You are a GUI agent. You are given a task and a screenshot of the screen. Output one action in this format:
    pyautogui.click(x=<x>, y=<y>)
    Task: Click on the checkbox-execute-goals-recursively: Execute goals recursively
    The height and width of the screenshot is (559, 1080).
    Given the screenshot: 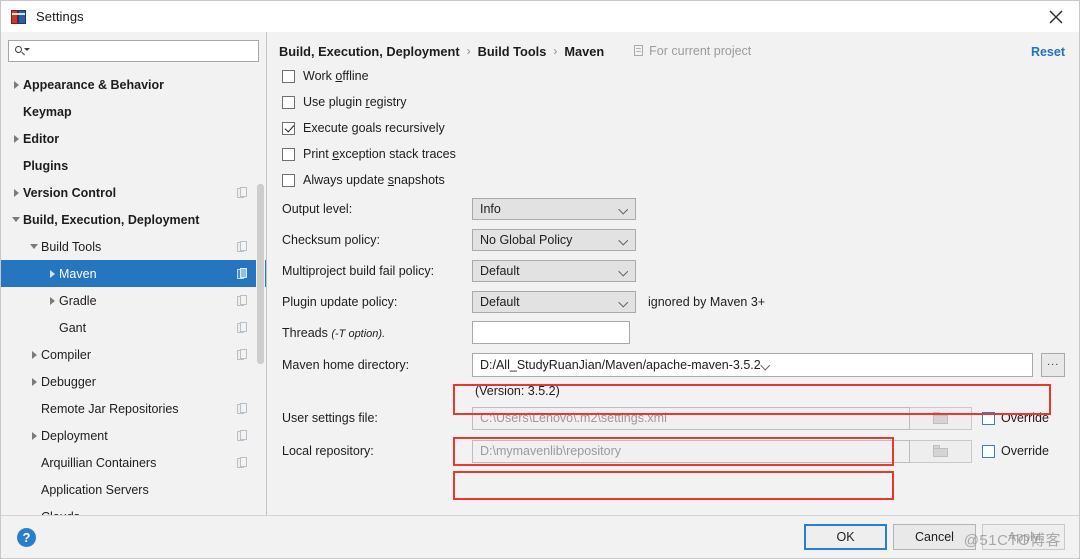 What is the action you would take?
    pyautogui.click(x=673, y=128)
    